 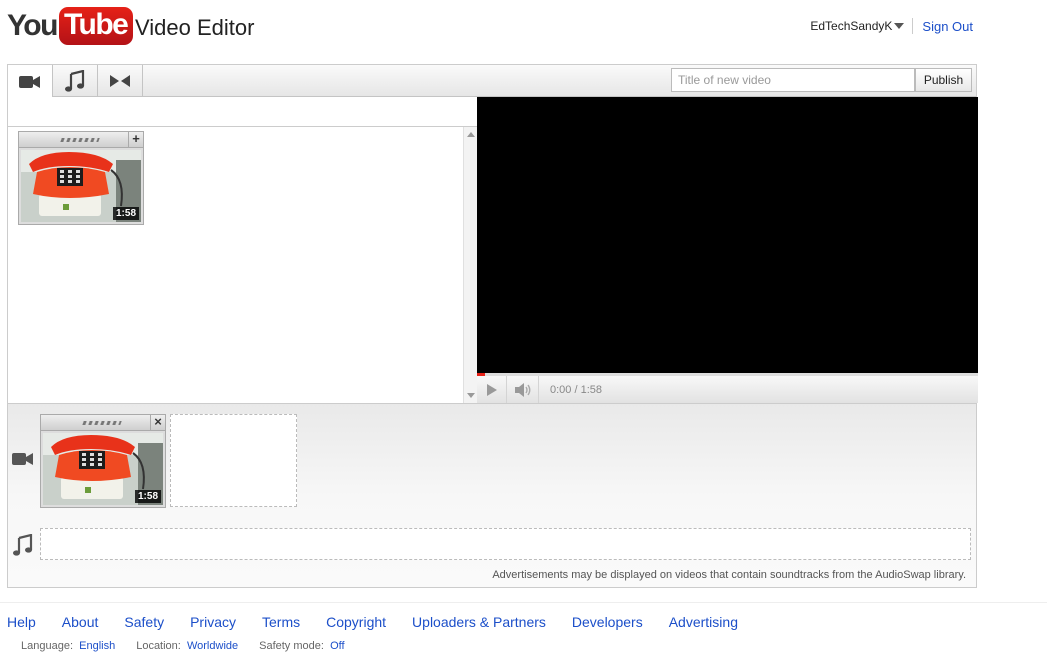 I want to click on footer-link-terms: Terms, so click(x=281, y=622).